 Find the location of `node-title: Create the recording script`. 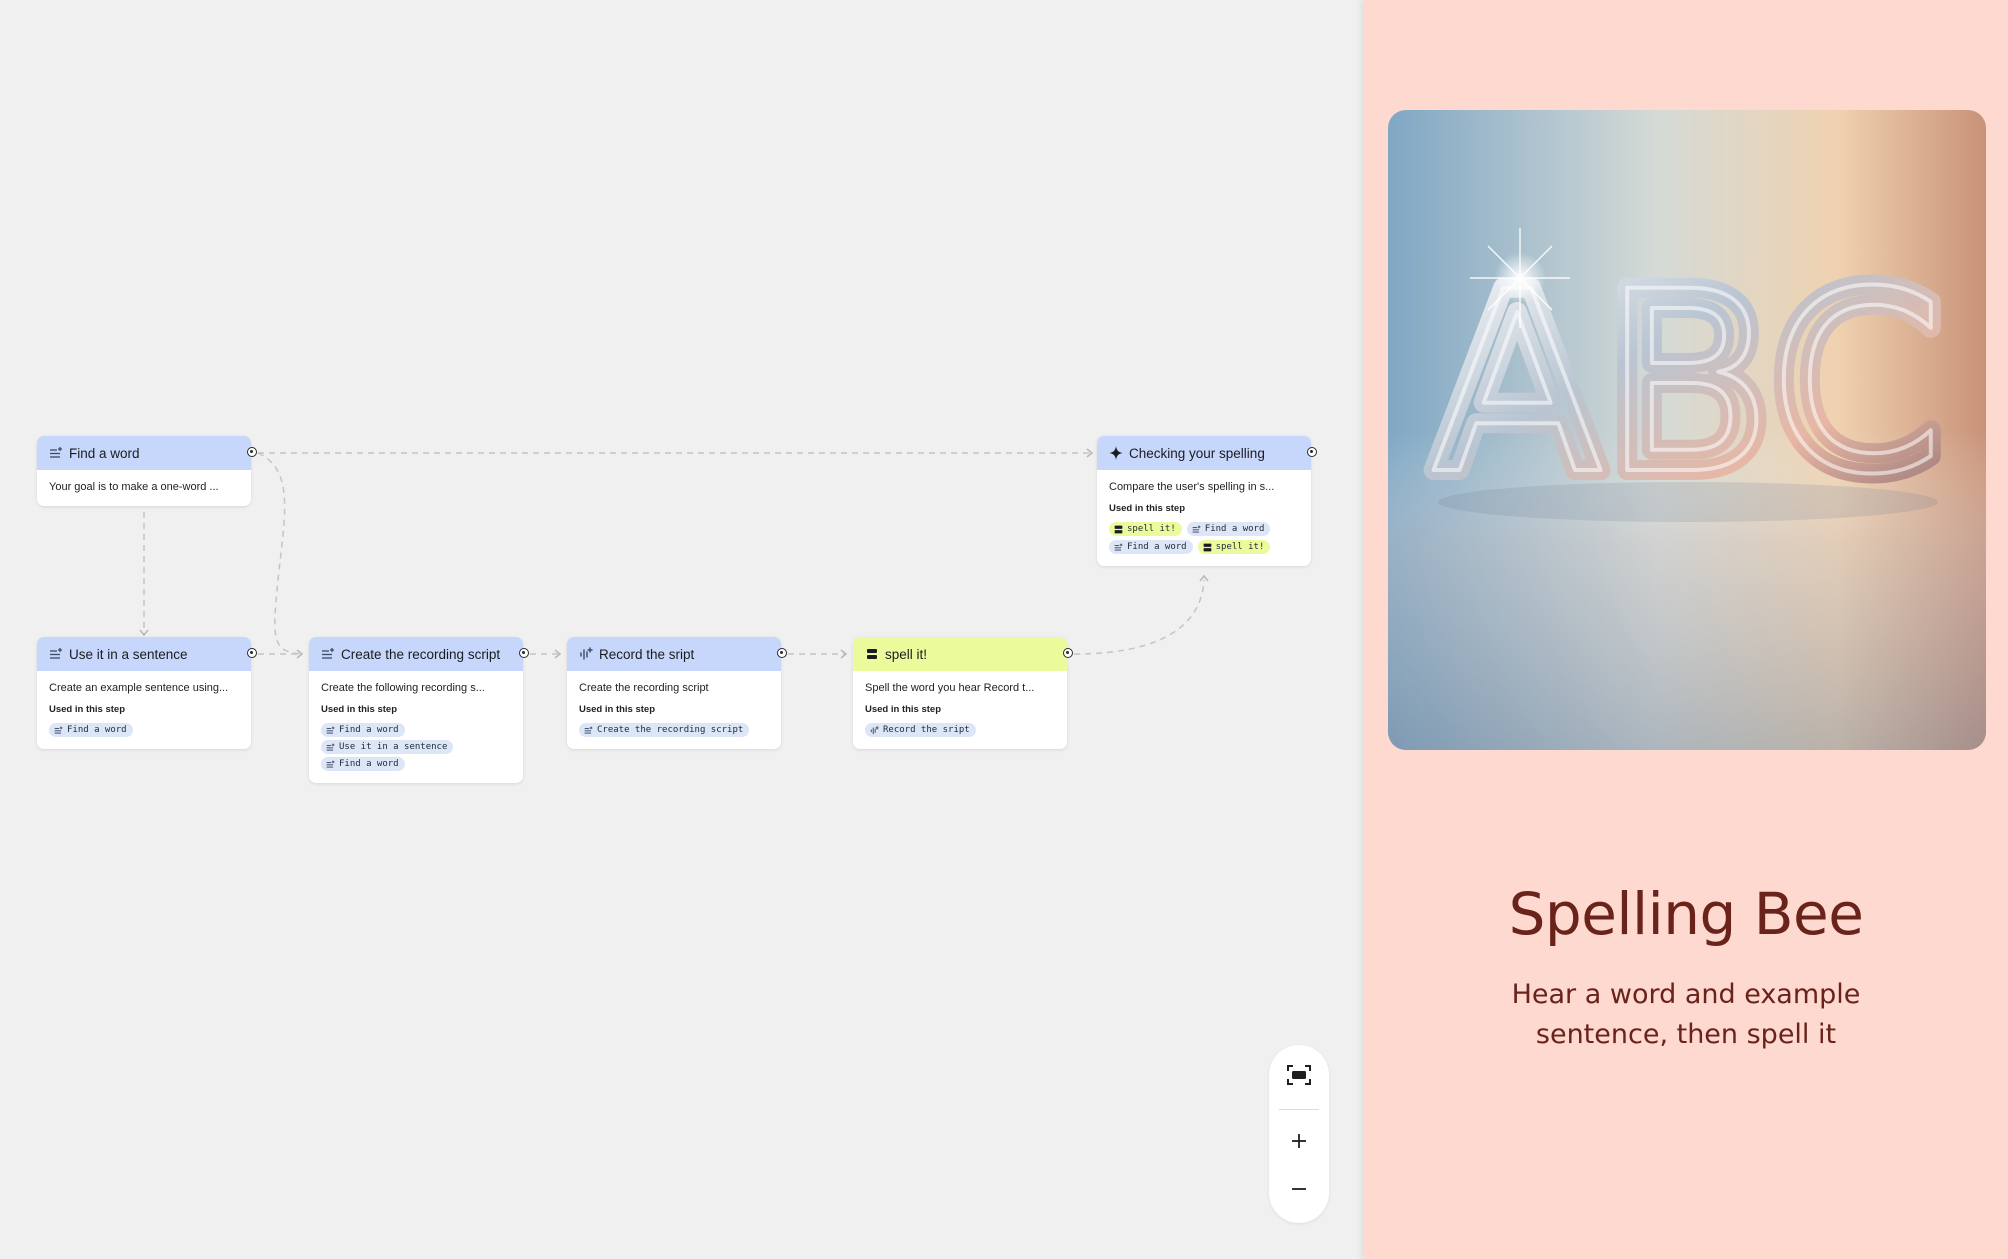

node-title: Create the recording script is located at coordinates (421, 654).